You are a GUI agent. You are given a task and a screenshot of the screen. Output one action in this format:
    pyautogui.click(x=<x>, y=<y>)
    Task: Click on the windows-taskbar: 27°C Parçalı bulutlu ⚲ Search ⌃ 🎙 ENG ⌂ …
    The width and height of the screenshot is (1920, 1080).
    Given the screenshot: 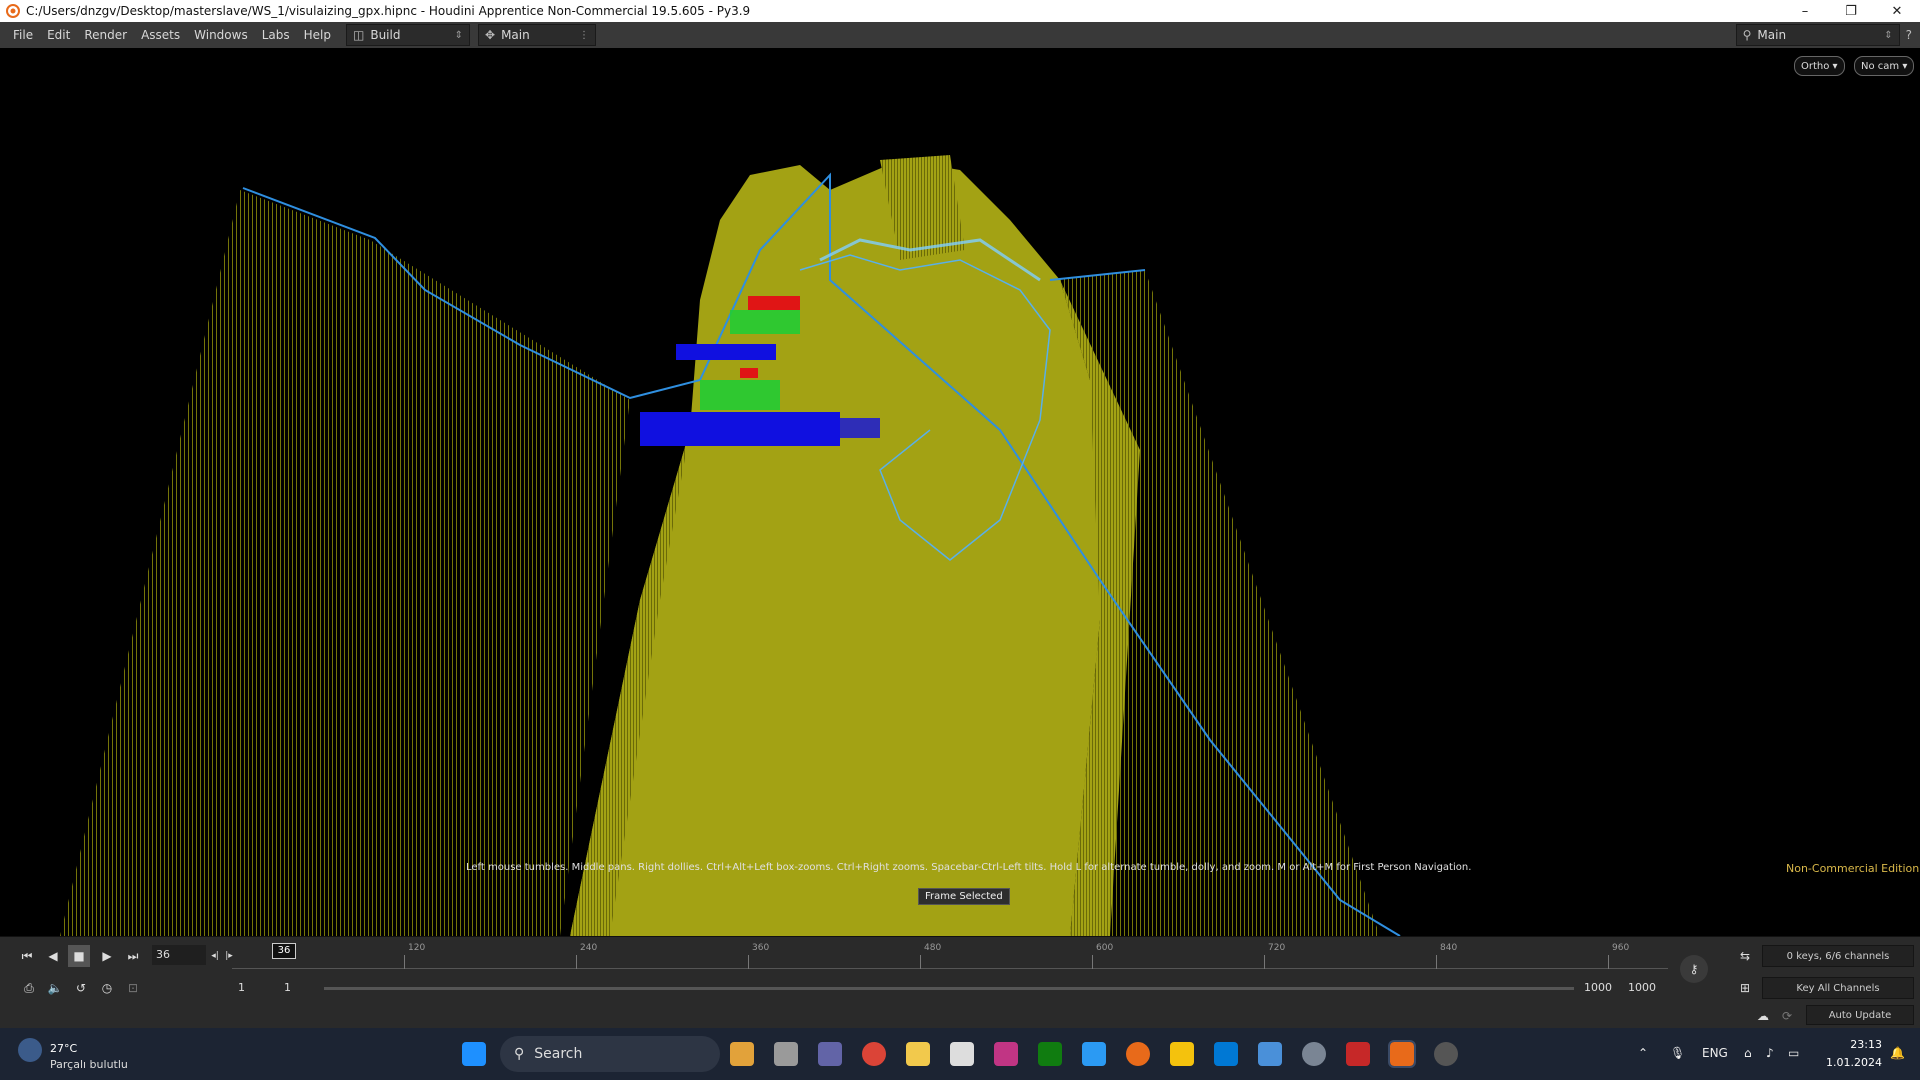 What is the action you would take?
    pyautogui.click(x=960, y=1054)
    